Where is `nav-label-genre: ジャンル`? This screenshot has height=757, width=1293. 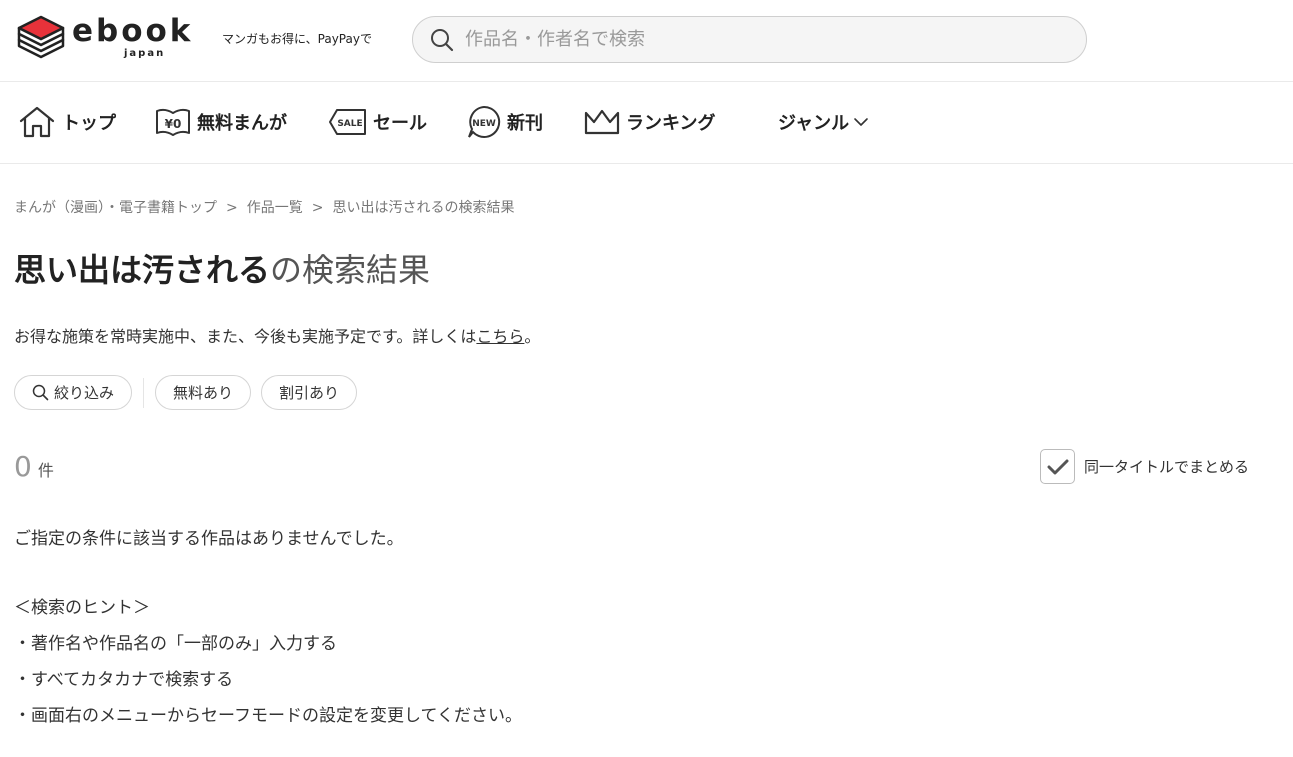 nav-label-genre: ジャンル is located at coordinates (814, 123).